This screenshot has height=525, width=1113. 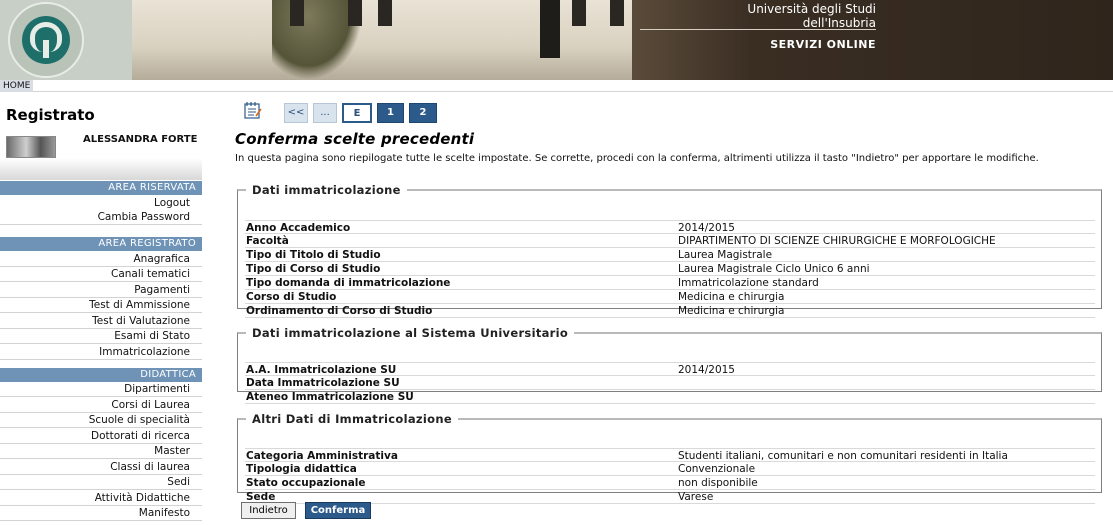 I want to click on table-row: Stato occupazionale non disponibile, so click(x=670, y=483).